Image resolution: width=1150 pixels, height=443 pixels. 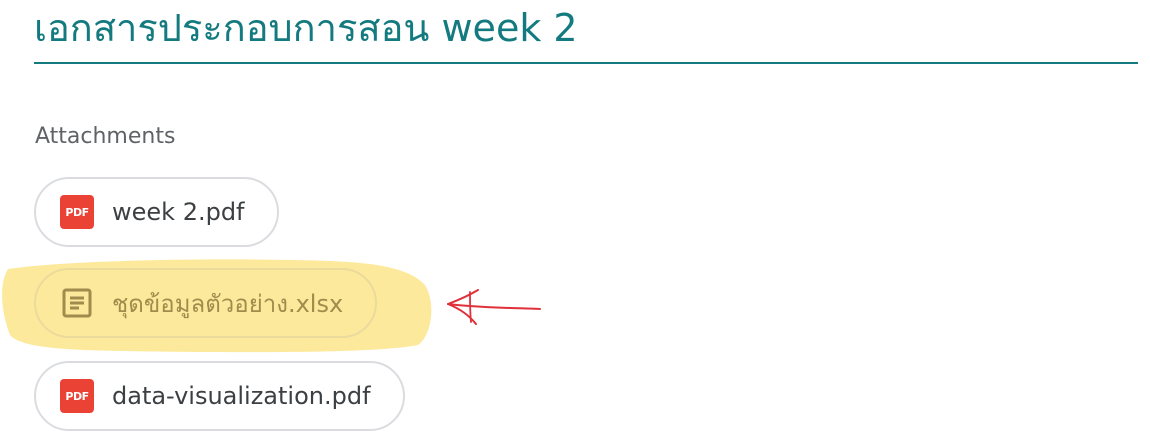 What do you see at coordinates (306, 28) in the screenshot?
I see `page-title: เอกสารประกอบการสอน week 2` at bounding box center [306, 28].